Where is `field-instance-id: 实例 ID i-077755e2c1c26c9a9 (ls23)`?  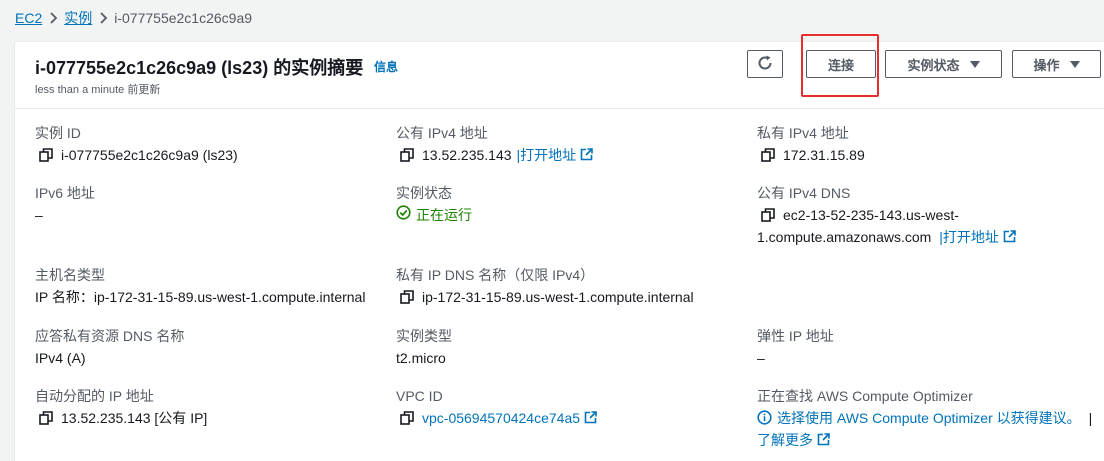 field-instance-id: 实例 ID i-077755e2c1c26c9a9 (ls23) is located at coordinates (136, 144).